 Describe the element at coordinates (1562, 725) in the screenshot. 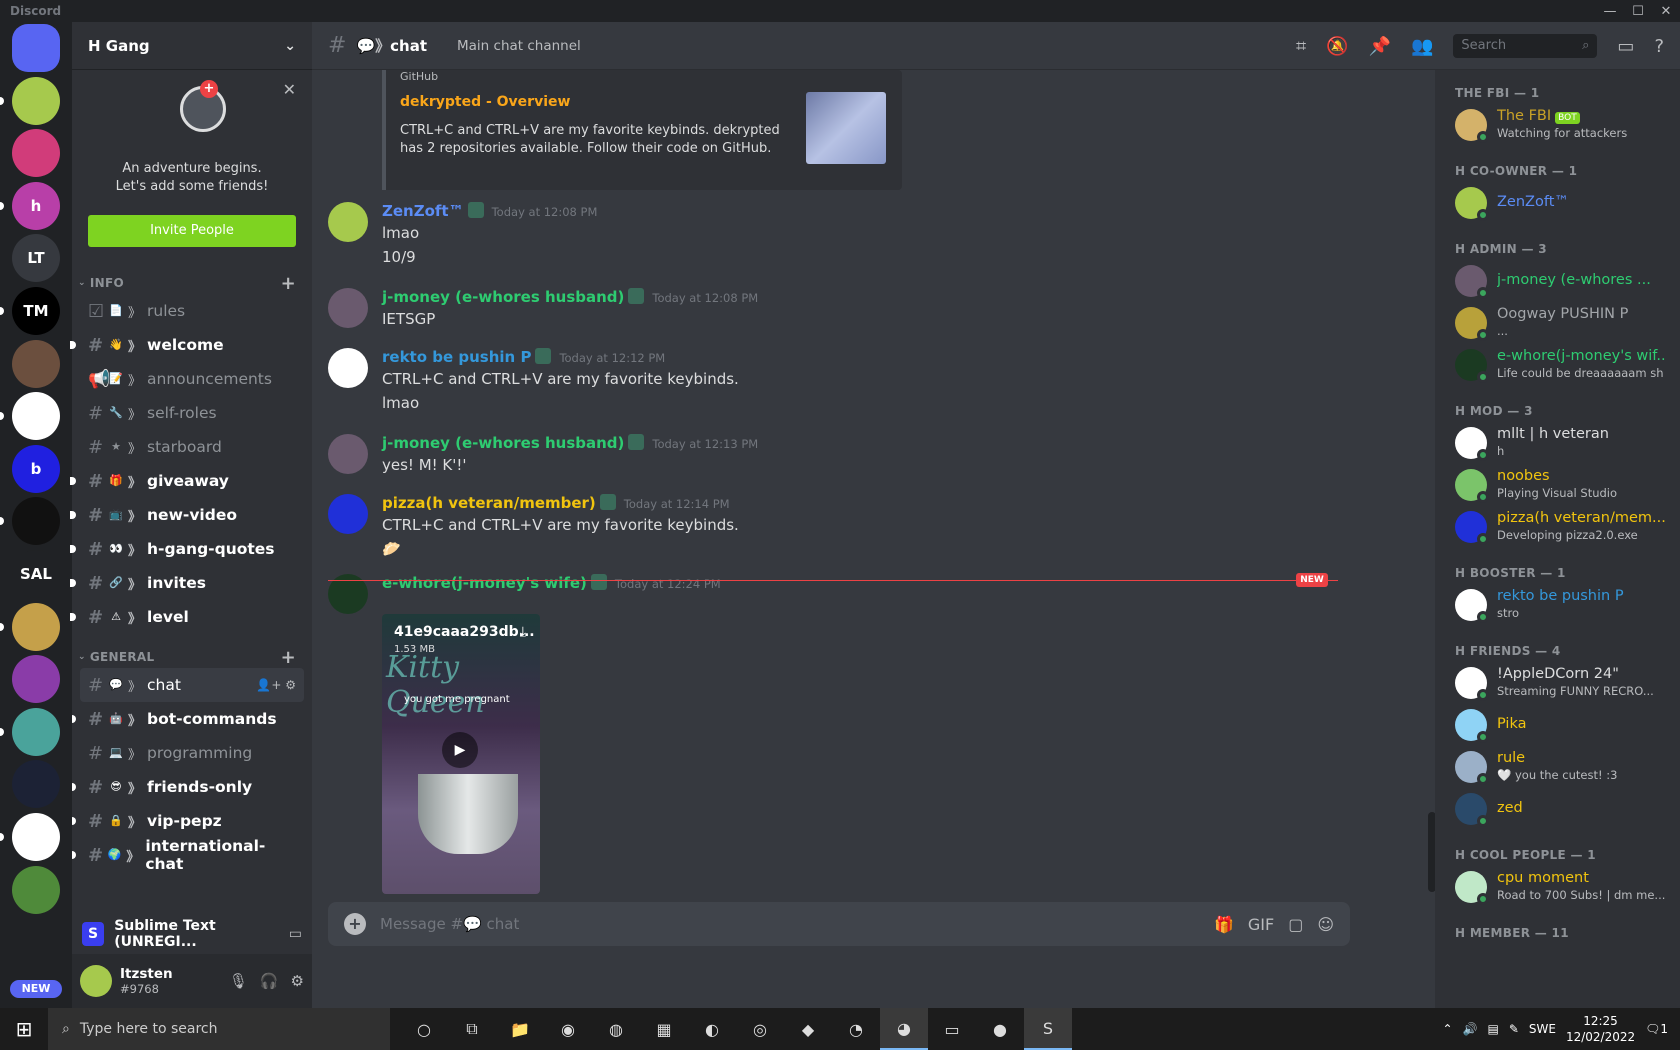

I see `member-item: Pika` at that location.